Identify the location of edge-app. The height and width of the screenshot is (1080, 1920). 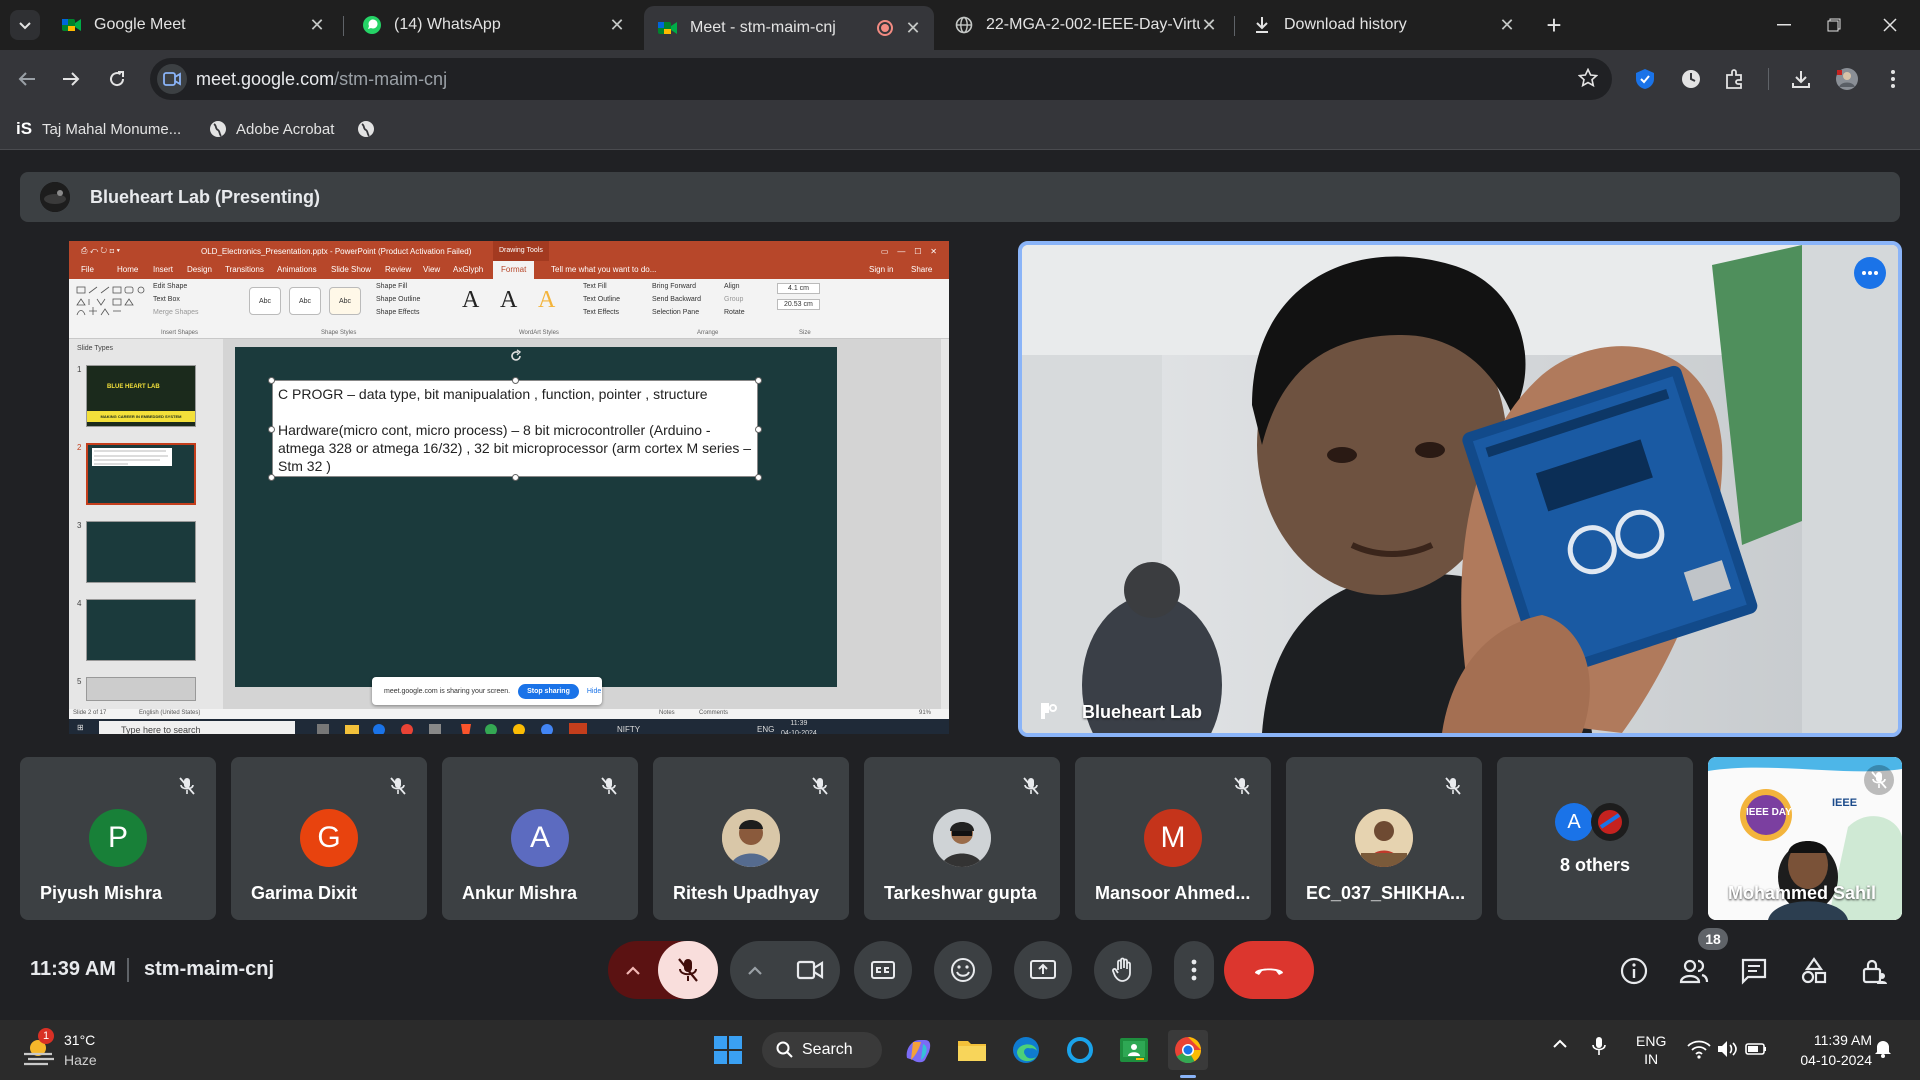
(1026, 1050).